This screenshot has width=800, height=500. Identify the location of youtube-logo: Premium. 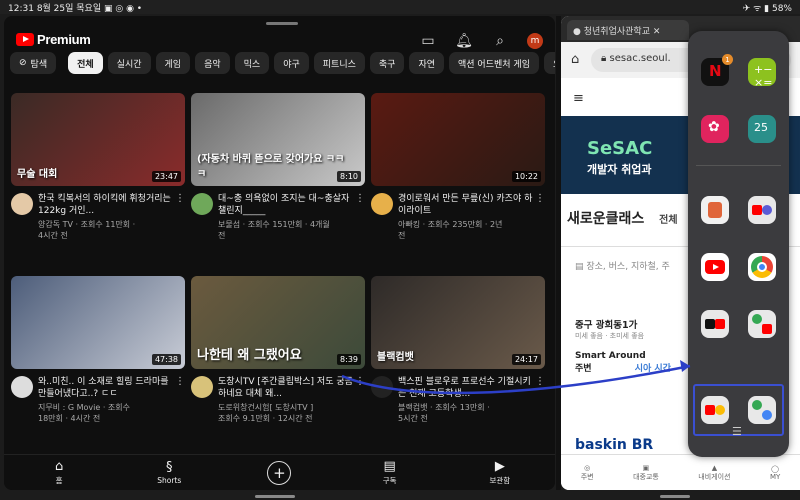
(53, 39).